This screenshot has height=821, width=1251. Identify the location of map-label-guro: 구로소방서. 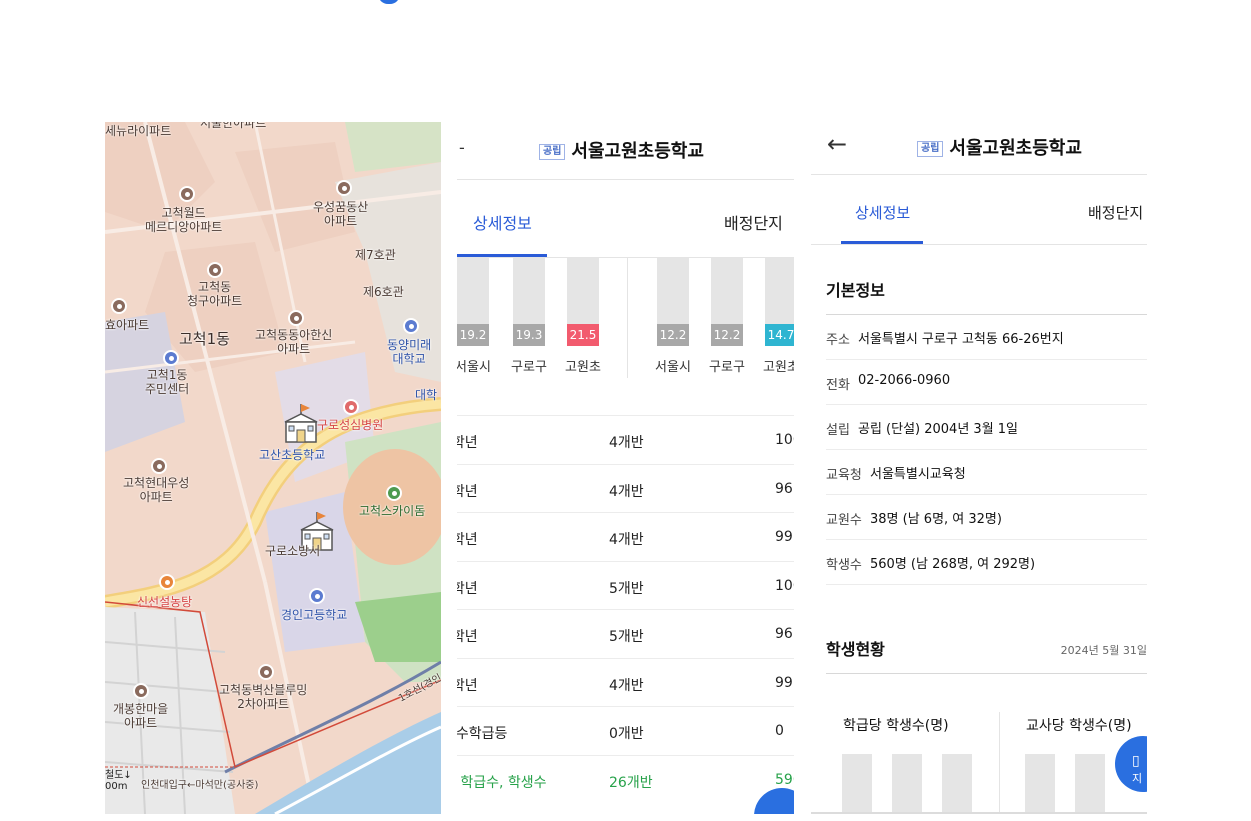
(293, 551).